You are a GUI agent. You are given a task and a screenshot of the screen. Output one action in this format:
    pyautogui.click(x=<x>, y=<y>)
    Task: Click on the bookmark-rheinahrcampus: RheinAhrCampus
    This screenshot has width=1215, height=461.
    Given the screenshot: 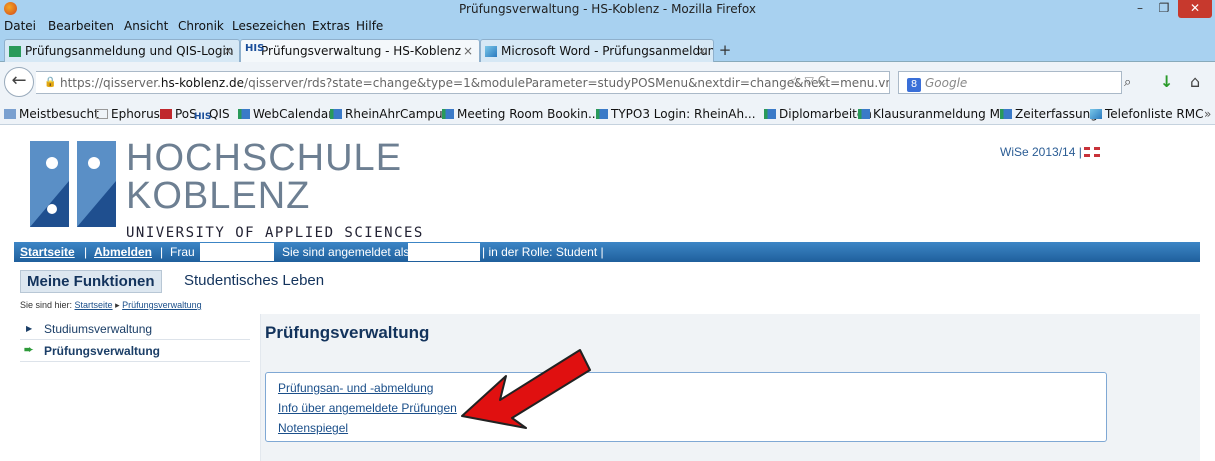 What is the action you would take?
    pyautogui.click(x=389, y=114)
    